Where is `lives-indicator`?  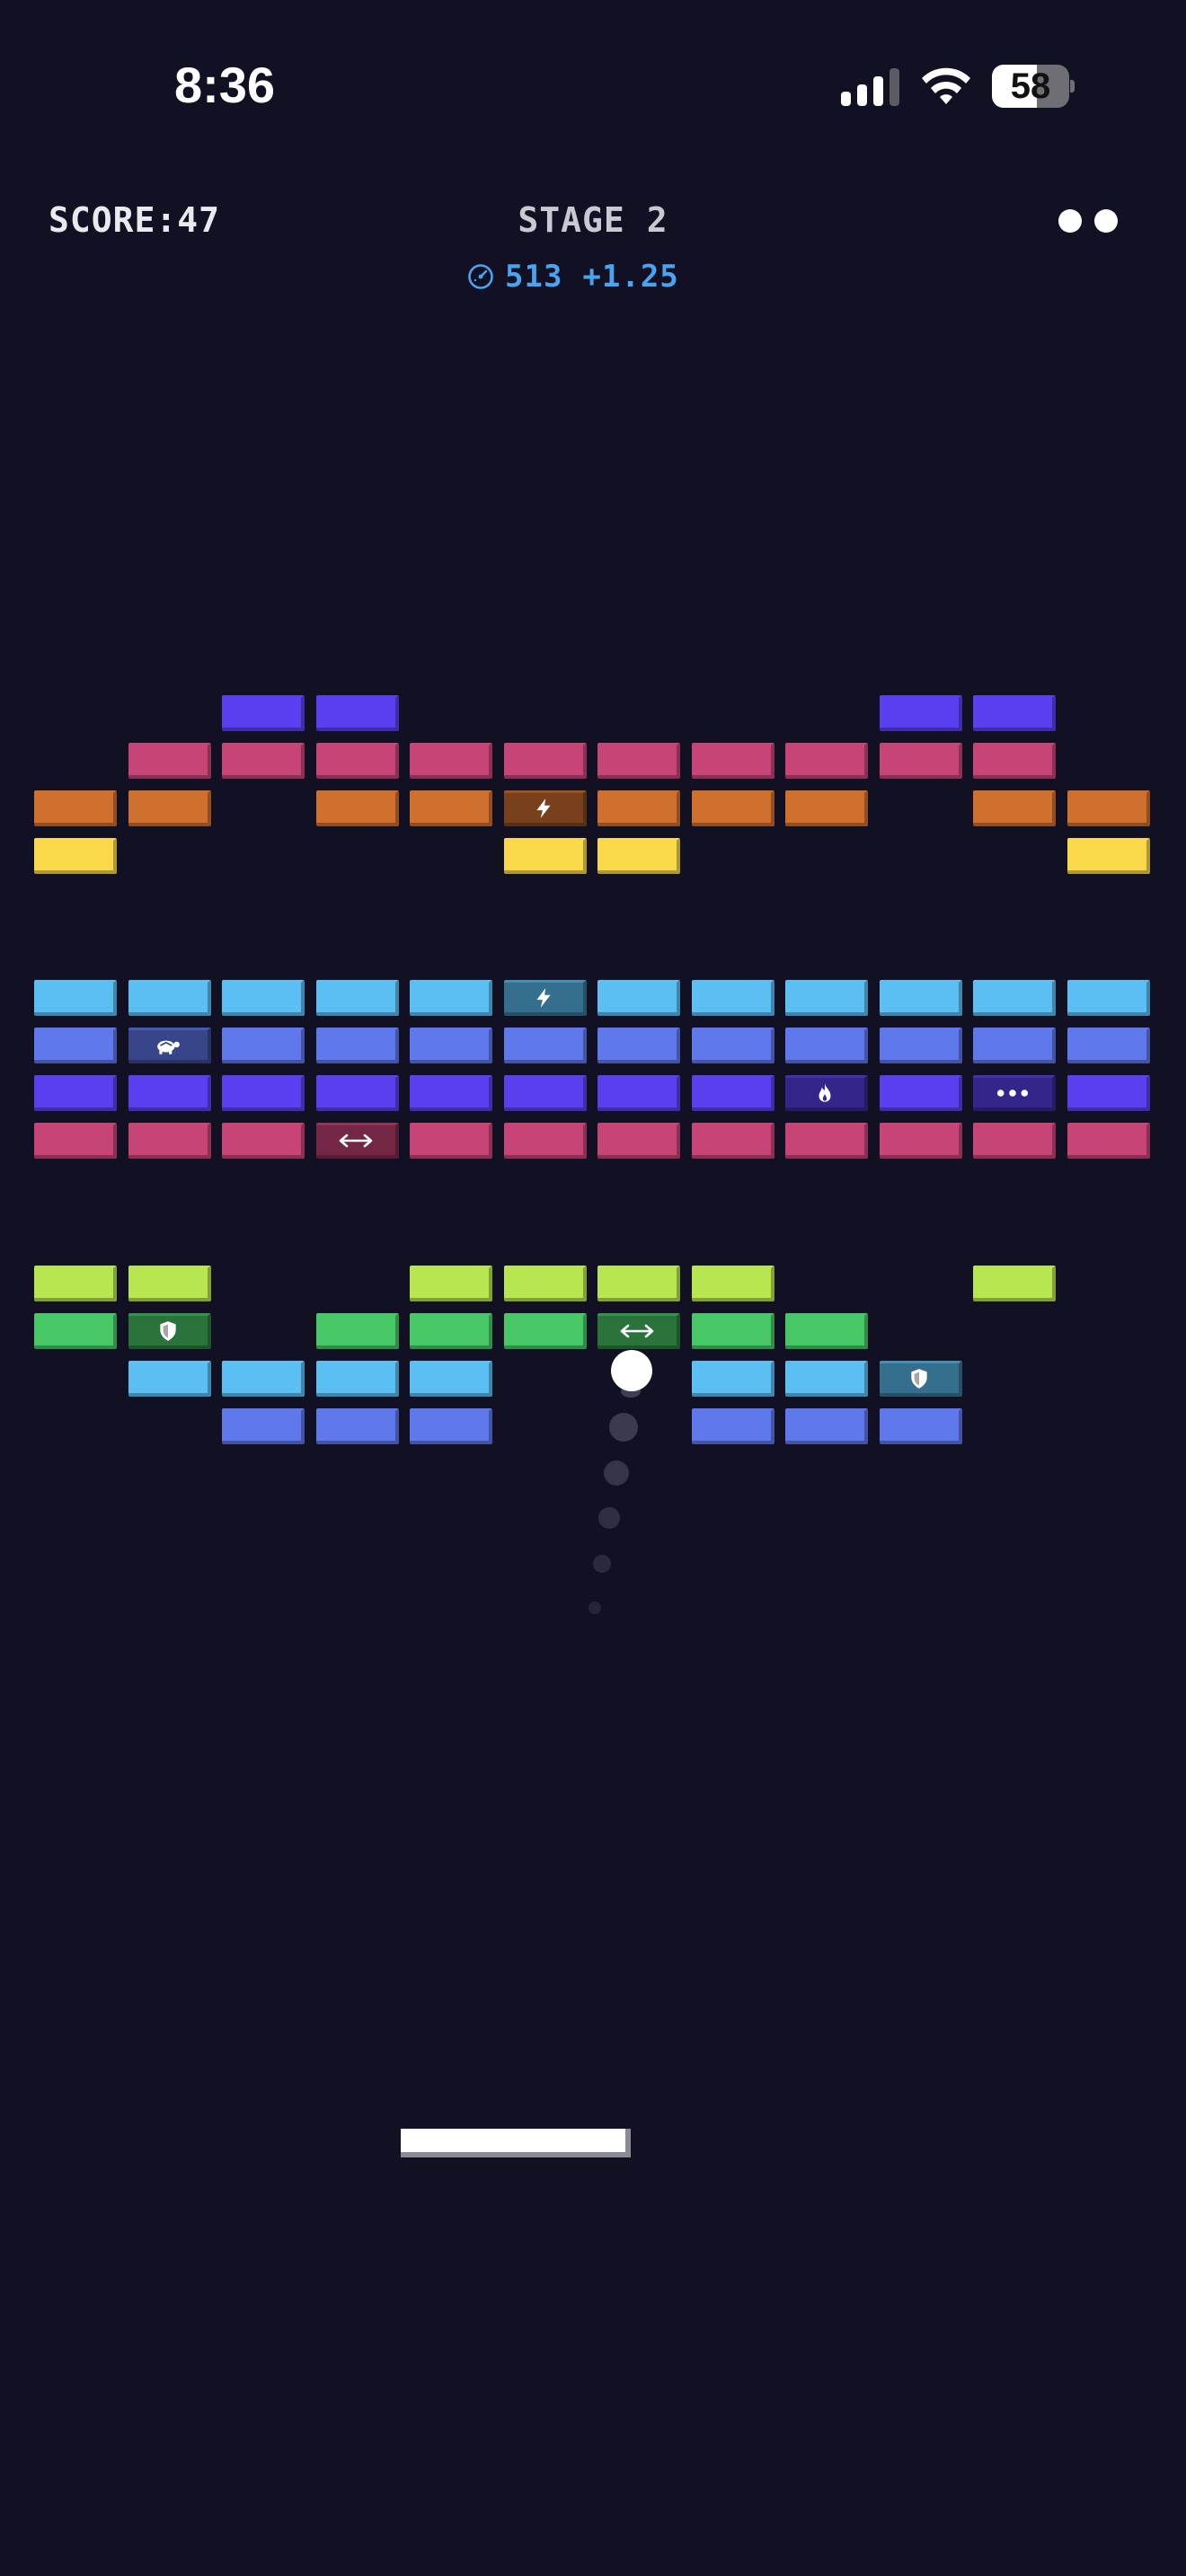
lives-indicator is located at coordinates (1088, 221).